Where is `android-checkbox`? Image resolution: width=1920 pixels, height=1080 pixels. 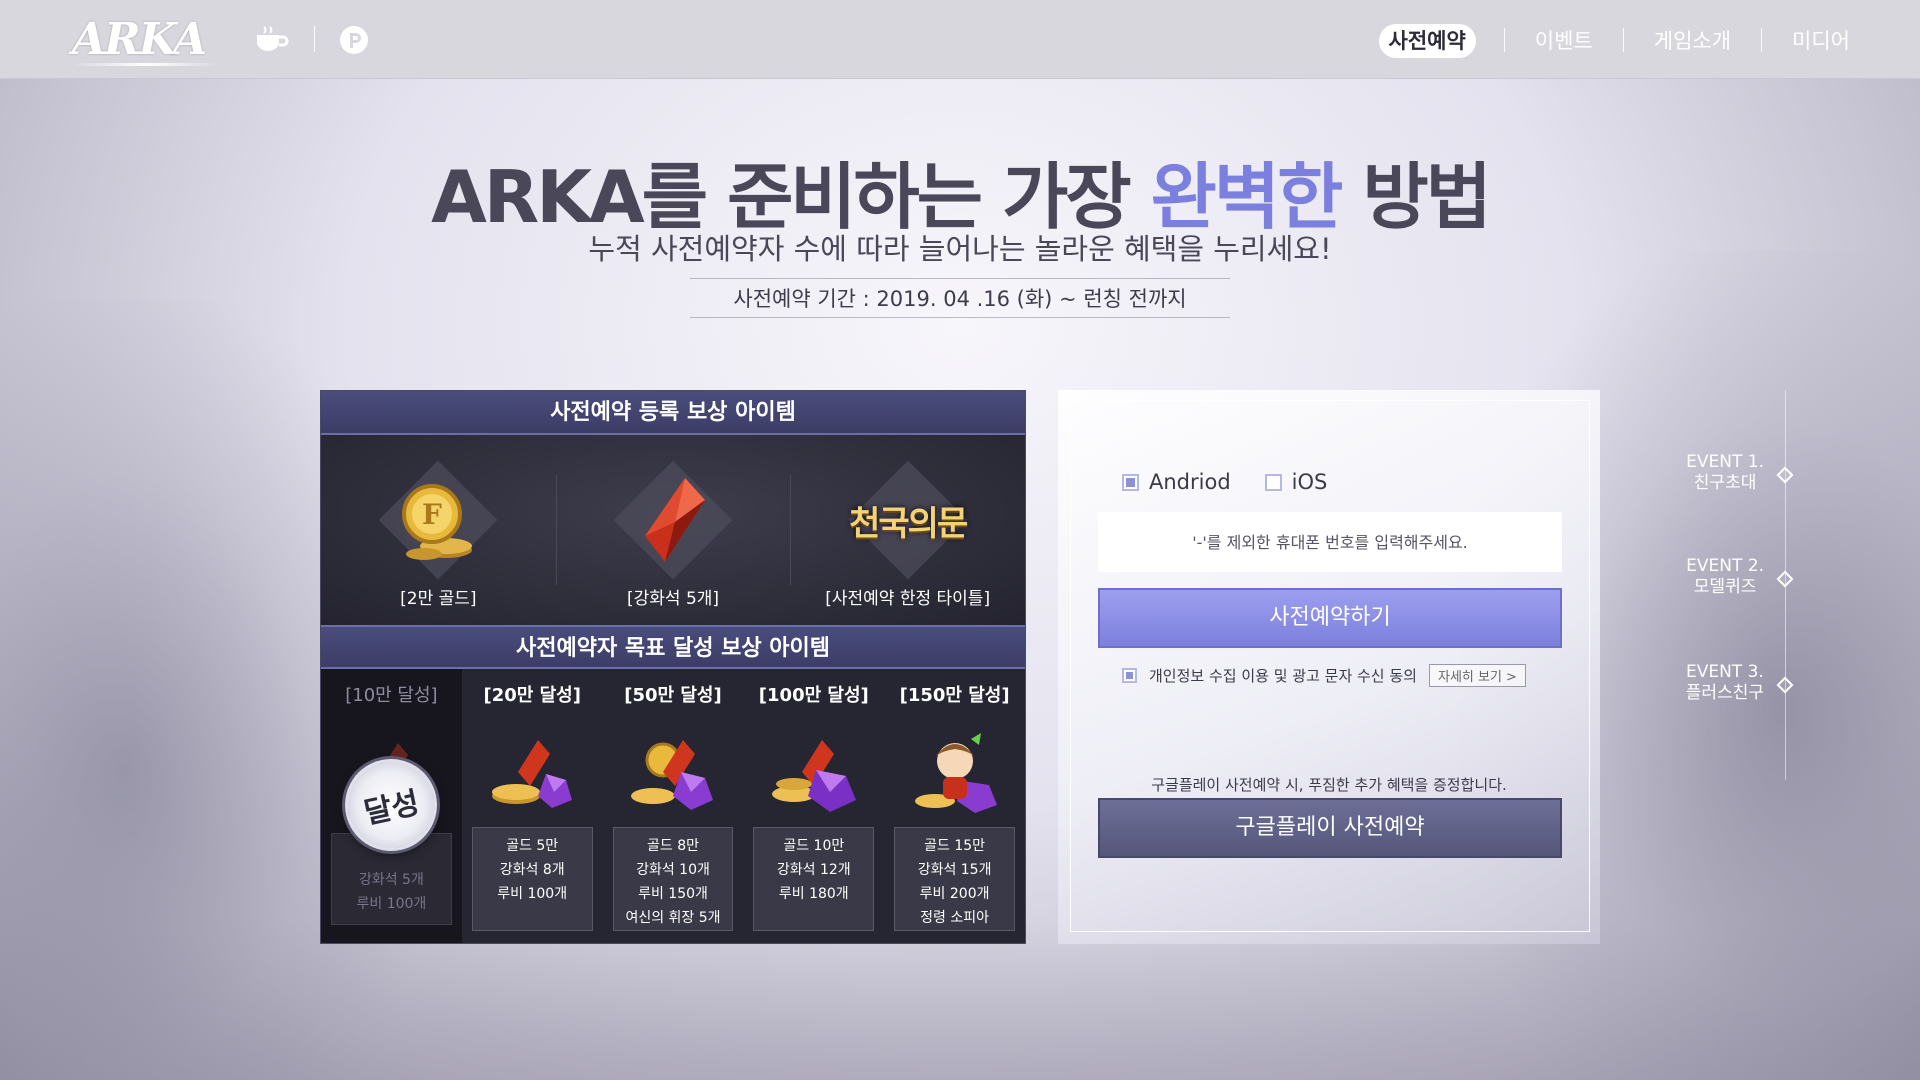 android-checkbox is located at coordinates (1130, 482).